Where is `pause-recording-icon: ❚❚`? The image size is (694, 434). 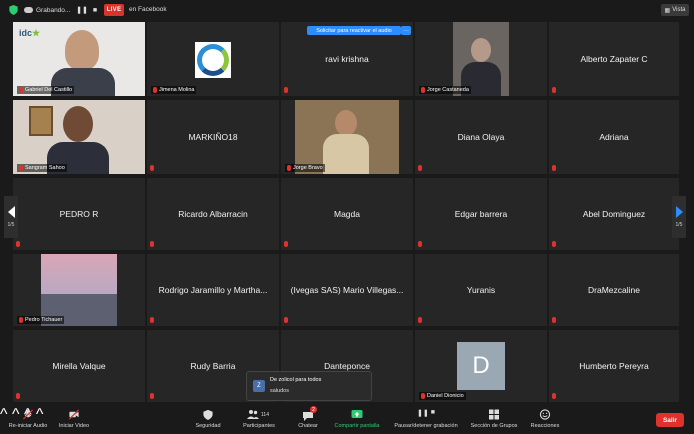
pause-recording-icon: ❚❚ is located at coordinates (82, 10).